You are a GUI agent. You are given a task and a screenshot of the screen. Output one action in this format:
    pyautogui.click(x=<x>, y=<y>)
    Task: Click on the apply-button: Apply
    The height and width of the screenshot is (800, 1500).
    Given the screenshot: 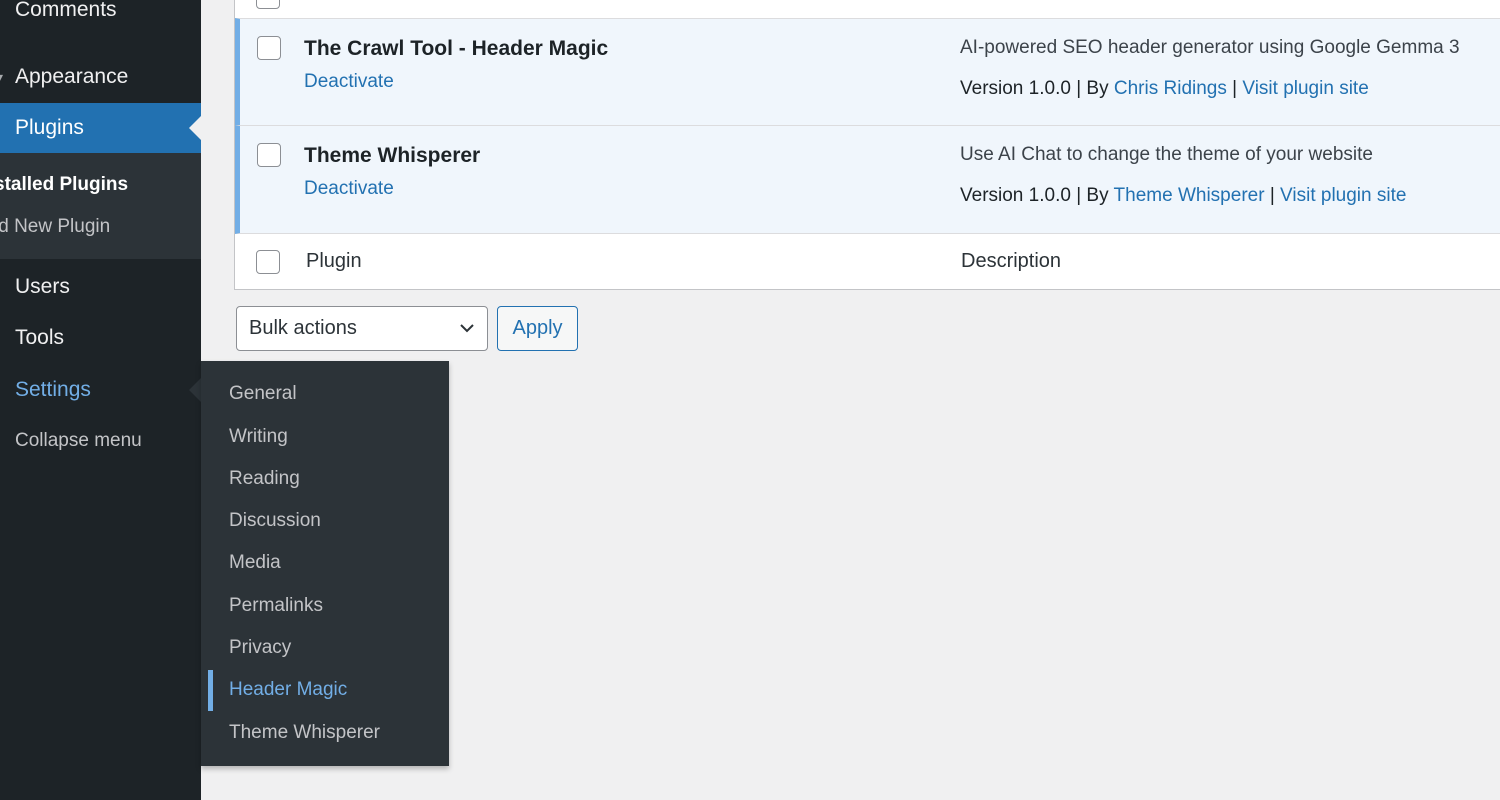 What is the action you would take?
    pyautogui.click(x=537, y=328)
    